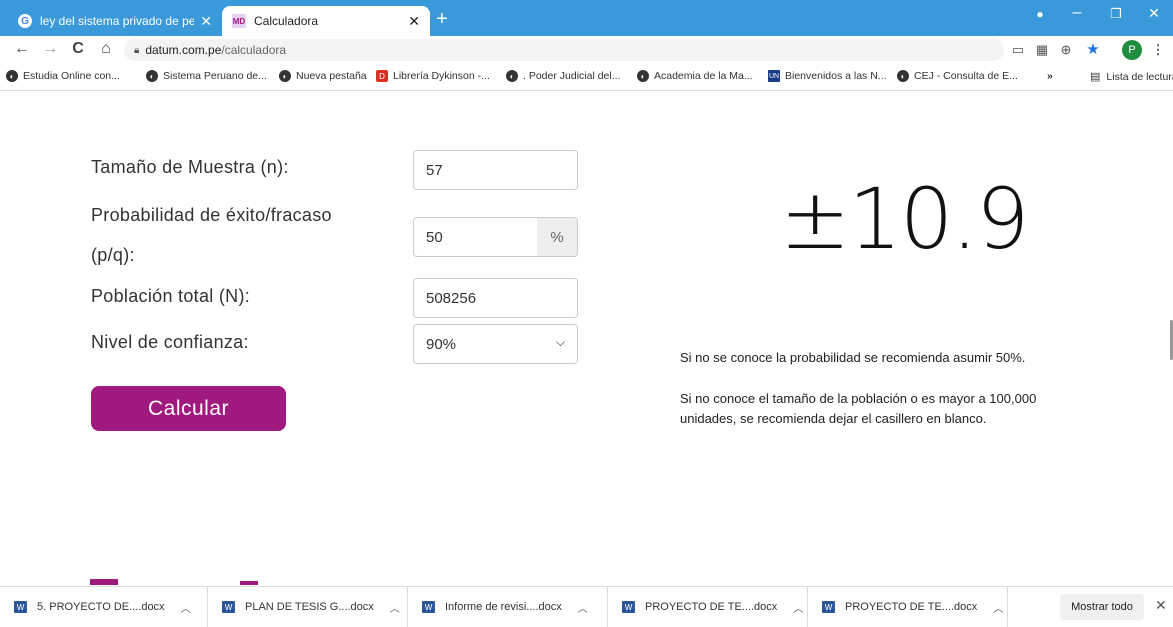  What do you see at coordinates (106, 49) in the screenshot?
I see `home-icon: ⌂` at bounding box center [106, 49].